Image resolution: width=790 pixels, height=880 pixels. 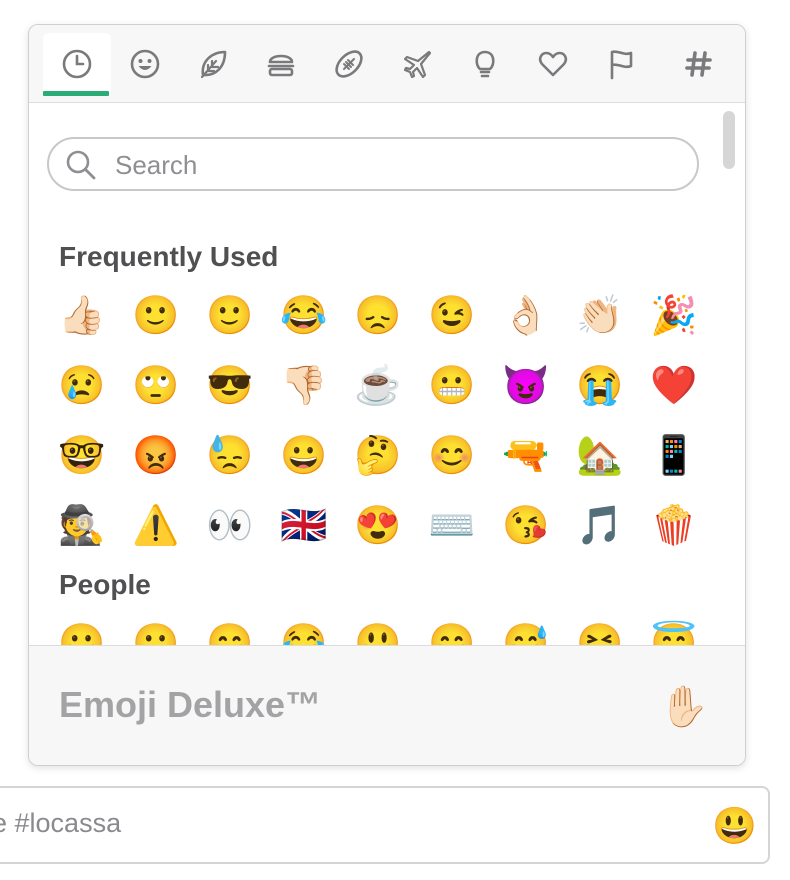 I want to click on emoji-button: 😆, so click(x=600, y=627).